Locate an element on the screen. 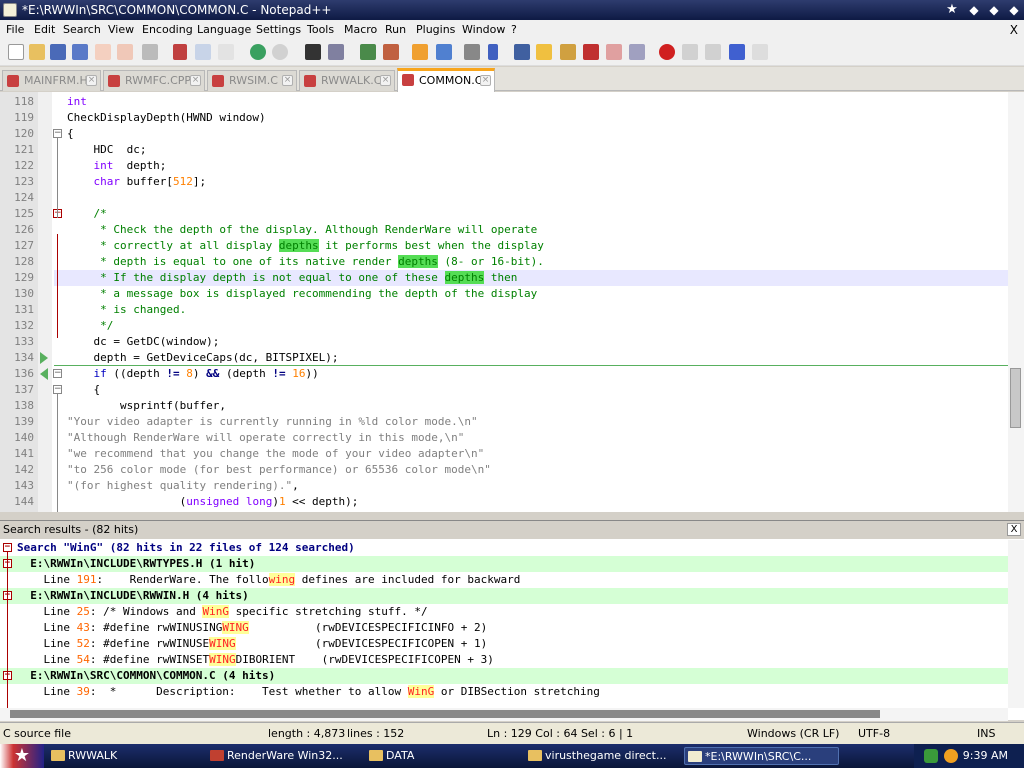  show-all-chars-icon is located at coordinates (493, 52).